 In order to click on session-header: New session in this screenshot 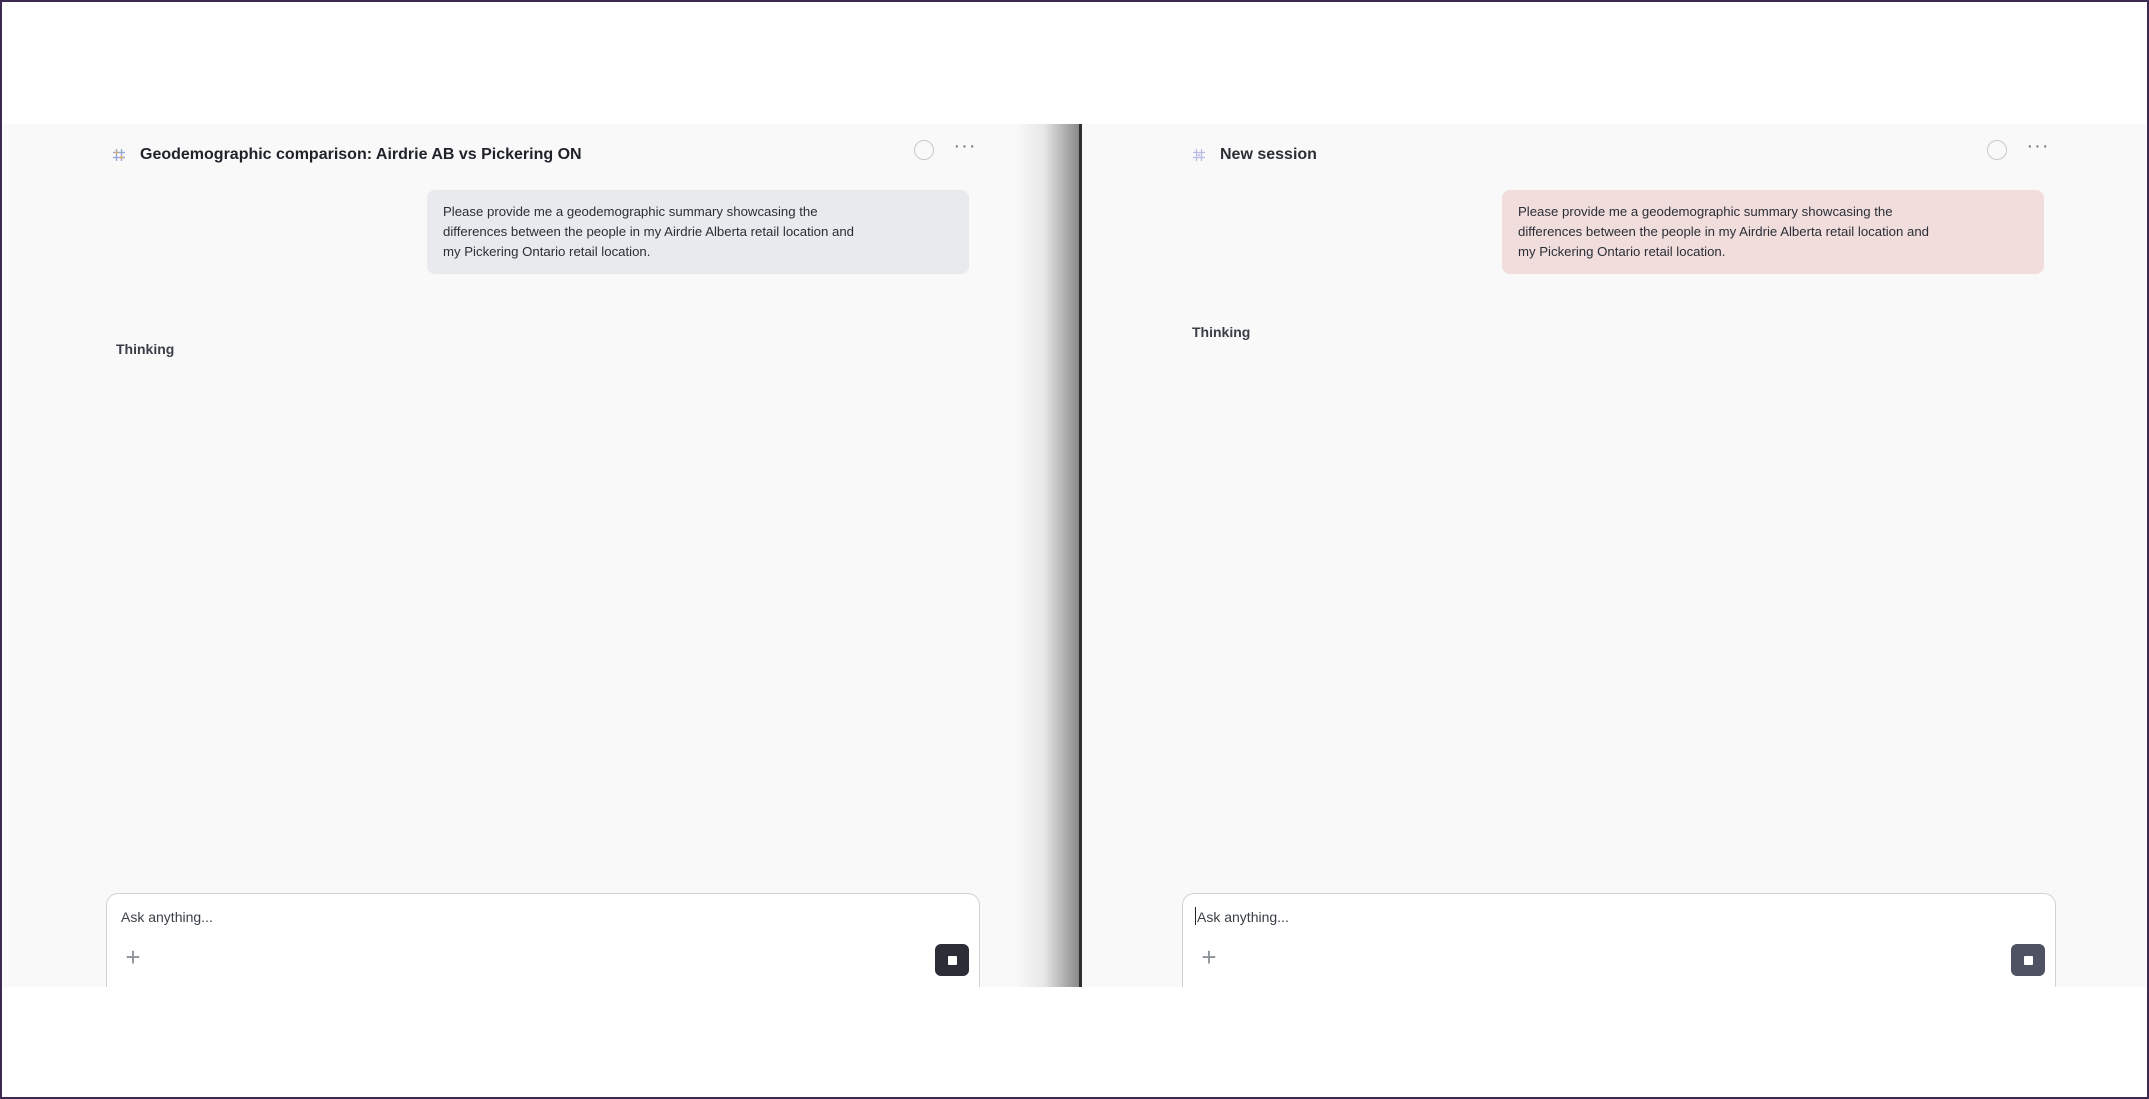, I will do `click(1253, 155)`.